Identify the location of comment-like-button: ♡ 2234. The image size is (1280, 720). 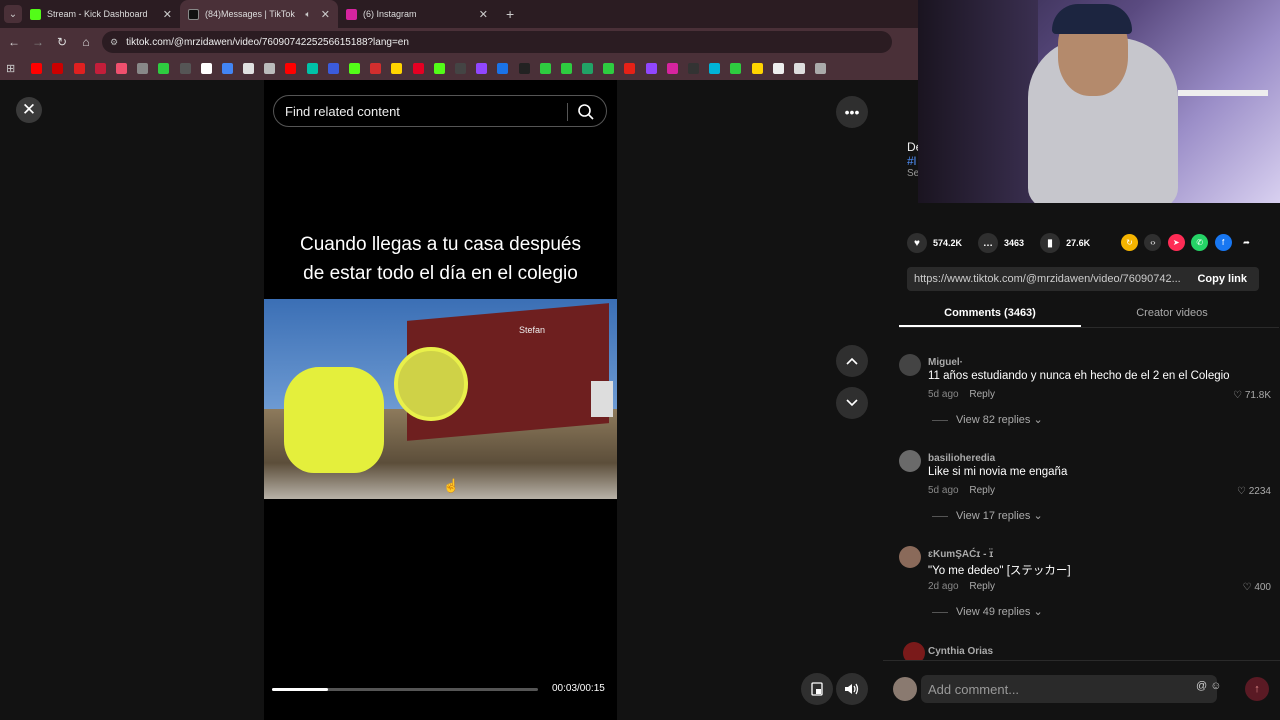
(1254, 491).